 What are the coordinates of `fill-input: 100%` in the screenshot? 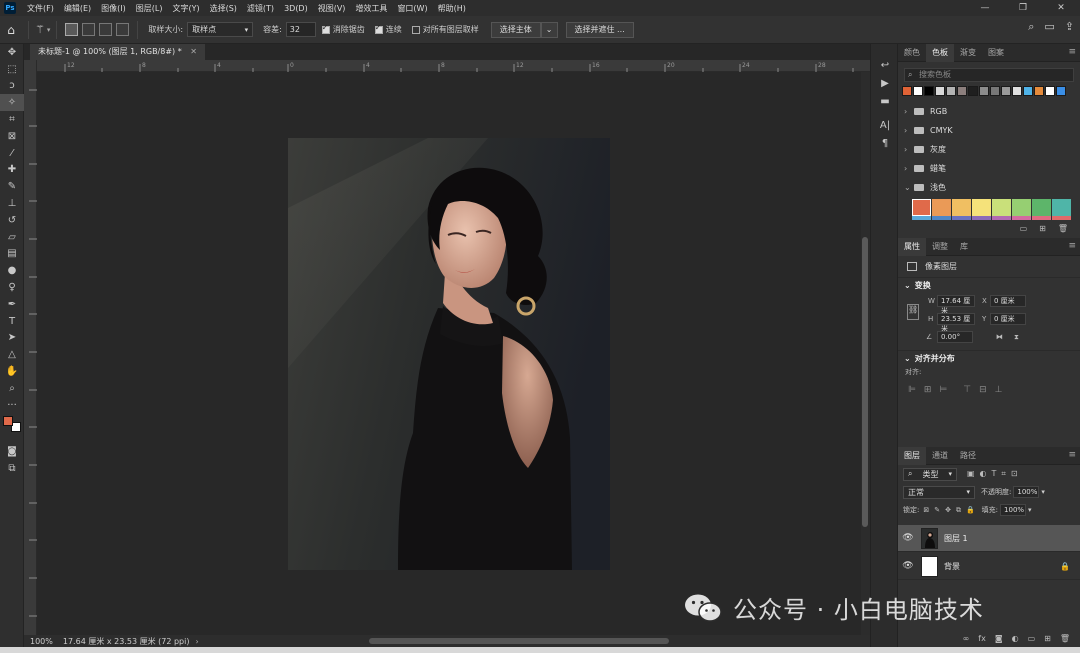 It's located at (1013, 510).